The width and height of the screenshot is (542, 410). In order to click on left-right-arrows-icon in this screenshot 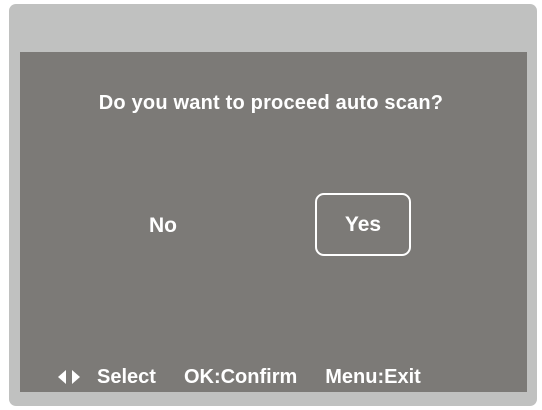, I will do `click(69, 377)`.